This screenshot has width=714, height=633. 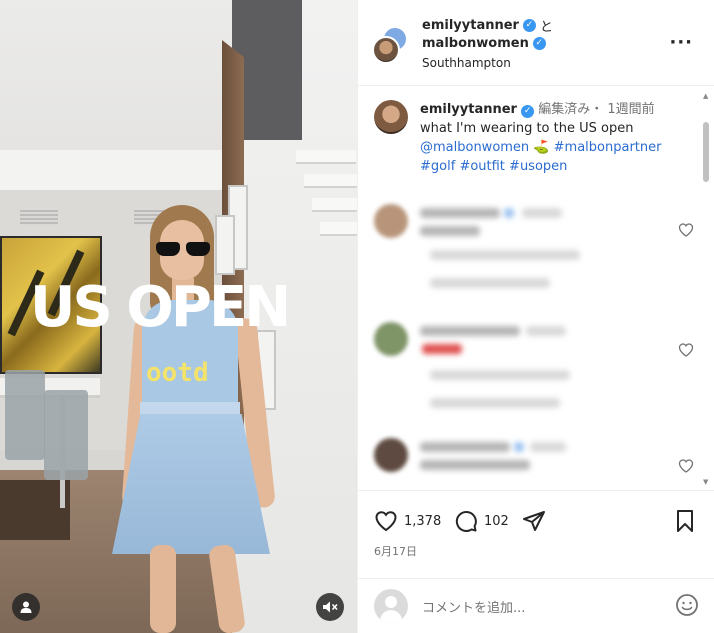 What do you see at coordinates (546, 27) in the screenshot?
I see `collab-conjunction: と` at bounding box center [546, 27].